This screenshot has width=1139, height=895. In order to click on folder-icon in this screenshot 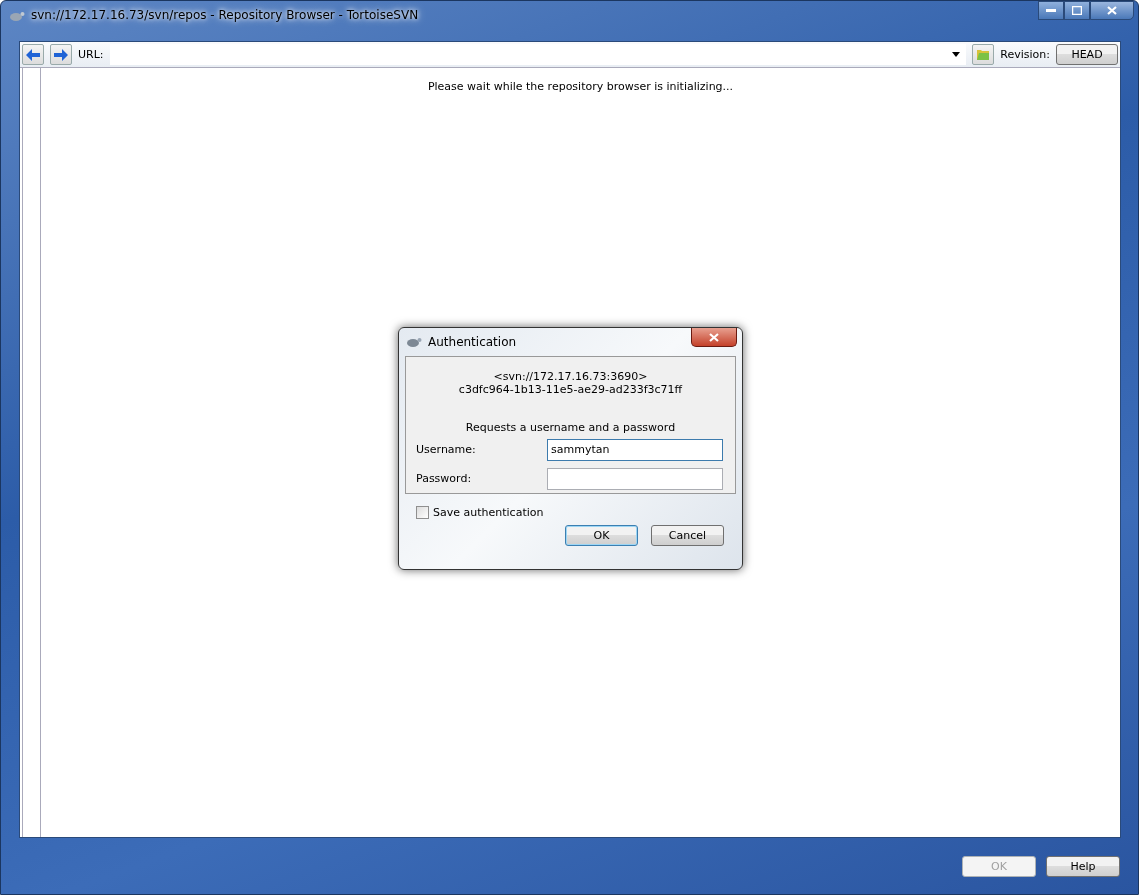, I will do `click(983, 54)`.